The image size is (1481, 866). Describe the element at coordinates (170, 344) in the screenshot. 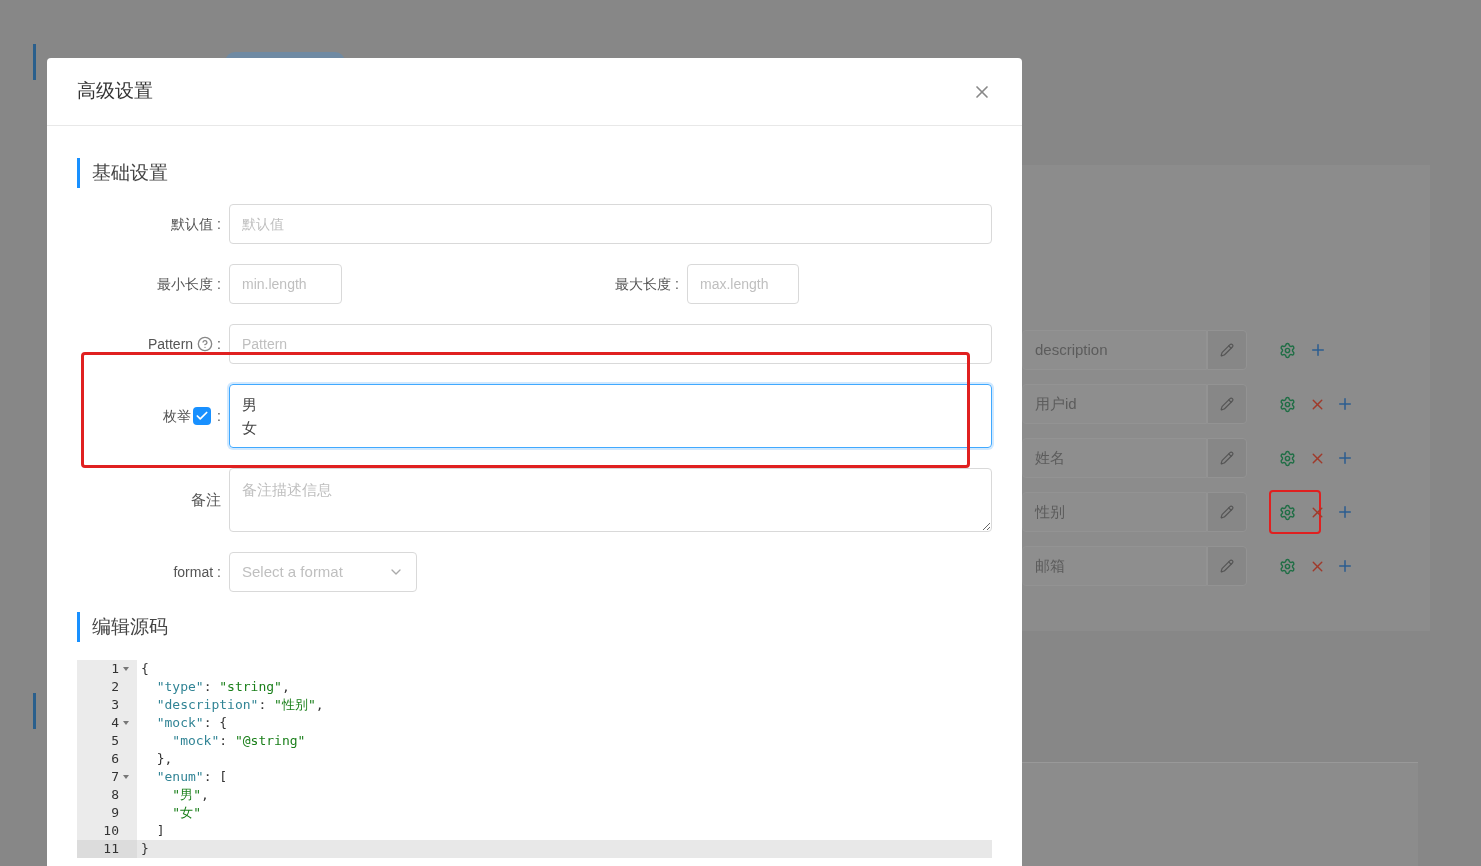

I see `field-label: Pattern` at that location.